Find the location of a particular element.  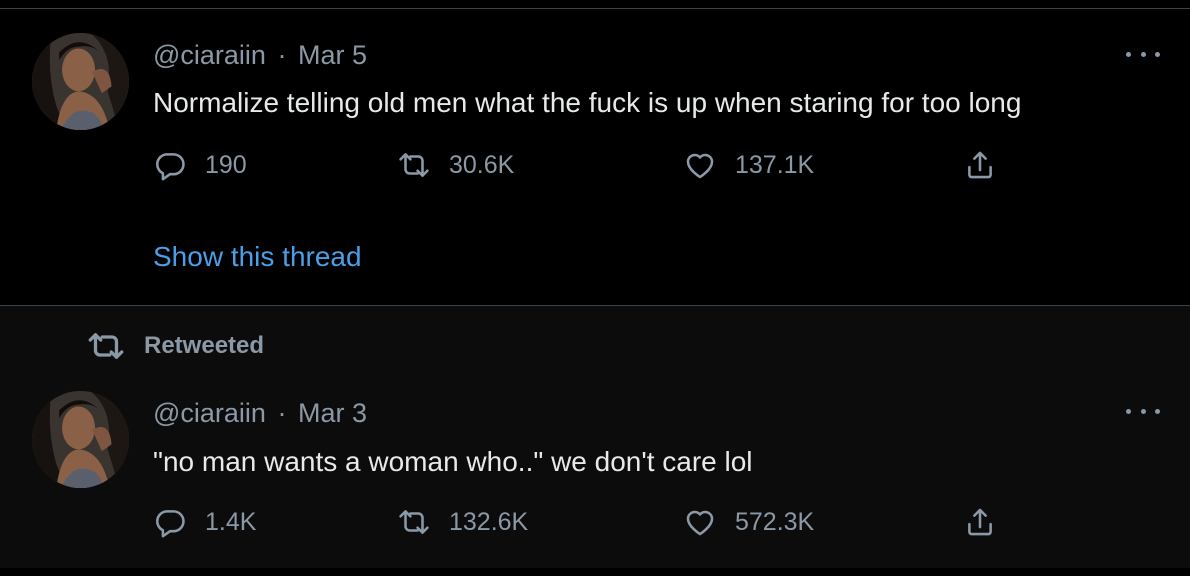

tweet-meta: @ciaraiin · Mar 3 is located at coordinates (260, 413).